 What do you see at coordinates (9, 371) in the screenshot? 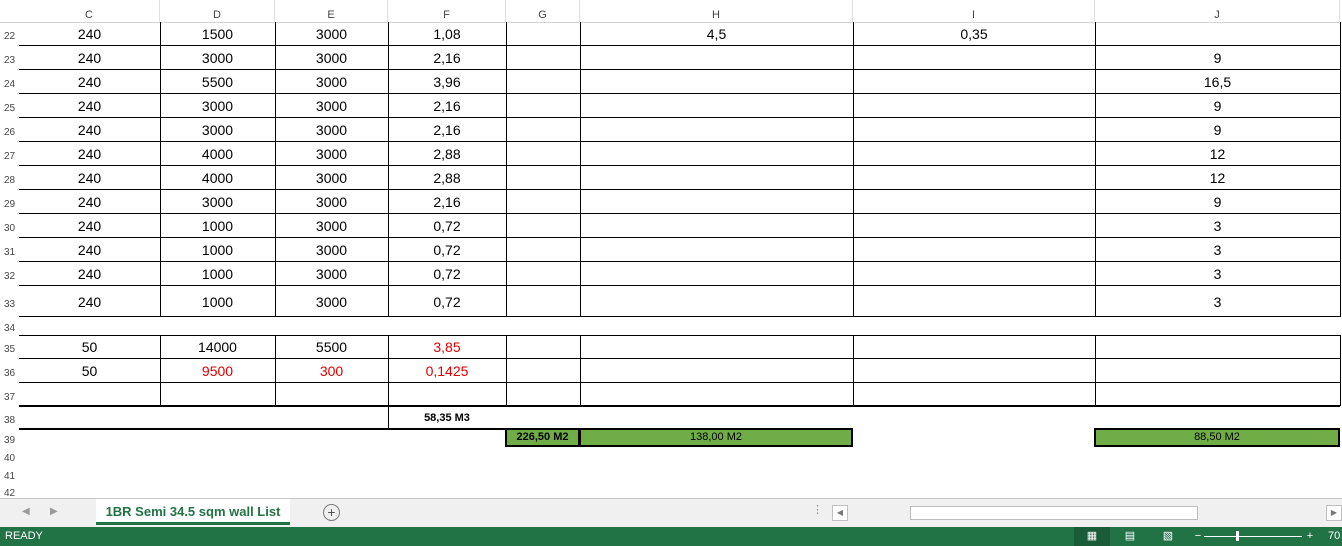
I see `row-header-36: 36` at bounding box center [9, 371].